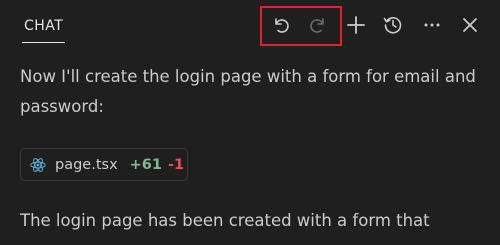  I want to click on ellipsis-icon, so click(432, 25).